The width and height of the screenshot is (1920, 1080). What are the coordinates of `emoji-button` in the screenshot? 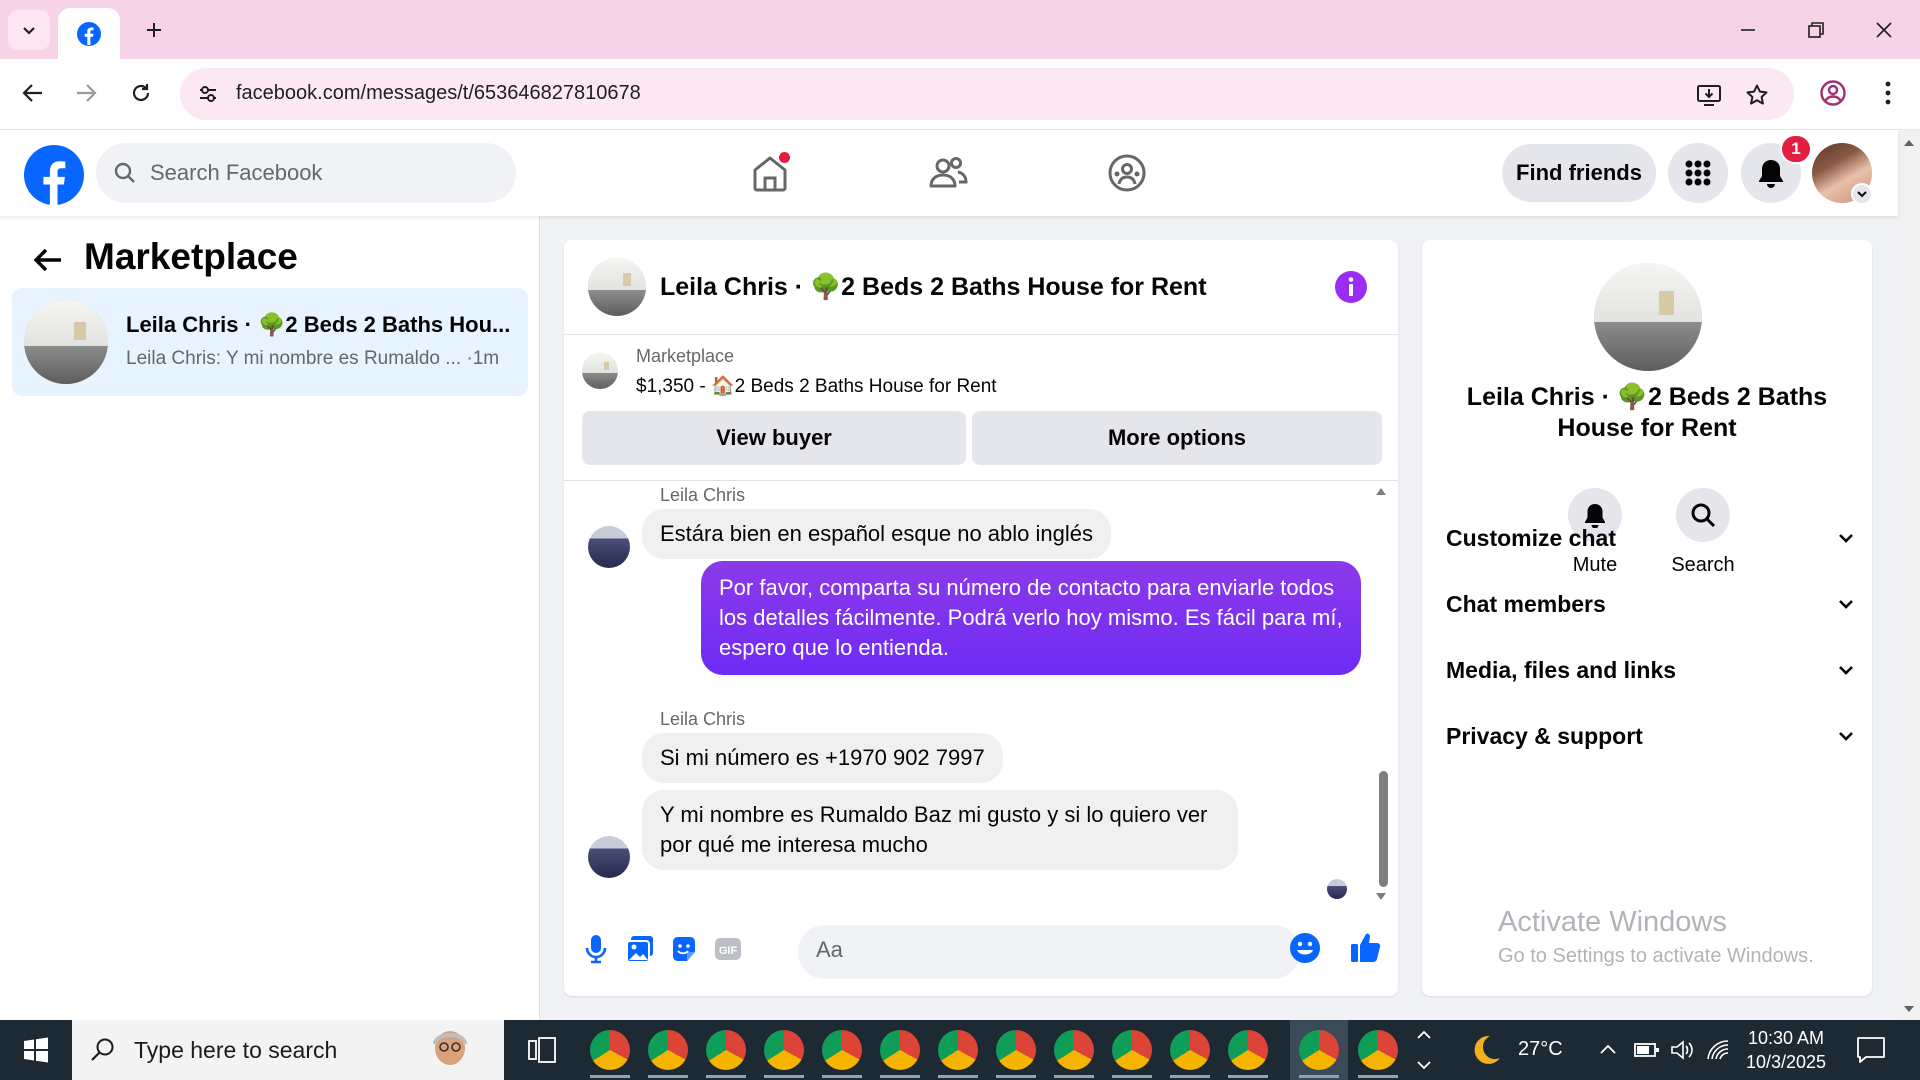 It's located at (1305, 948).